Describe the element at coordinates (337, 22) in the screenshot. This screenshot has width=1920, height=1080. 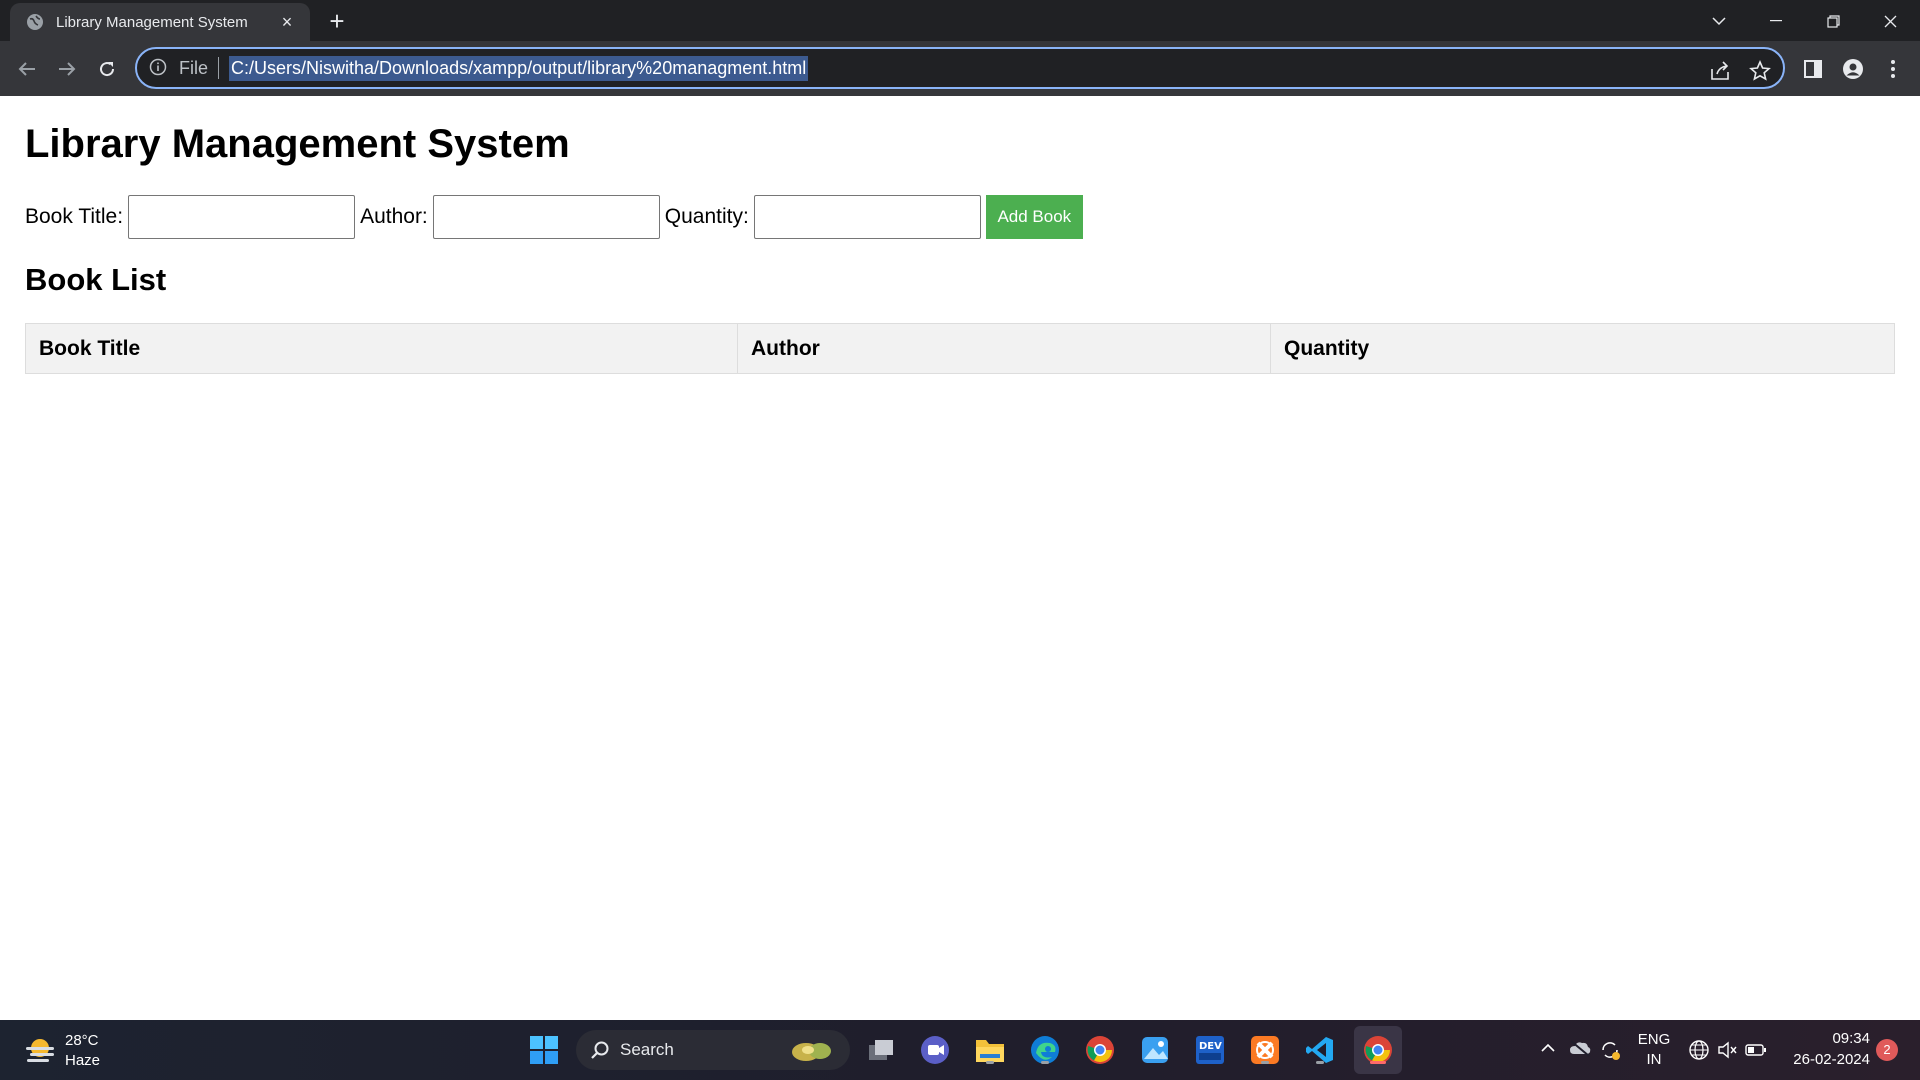
I see `new-tab-button: +` at that location.